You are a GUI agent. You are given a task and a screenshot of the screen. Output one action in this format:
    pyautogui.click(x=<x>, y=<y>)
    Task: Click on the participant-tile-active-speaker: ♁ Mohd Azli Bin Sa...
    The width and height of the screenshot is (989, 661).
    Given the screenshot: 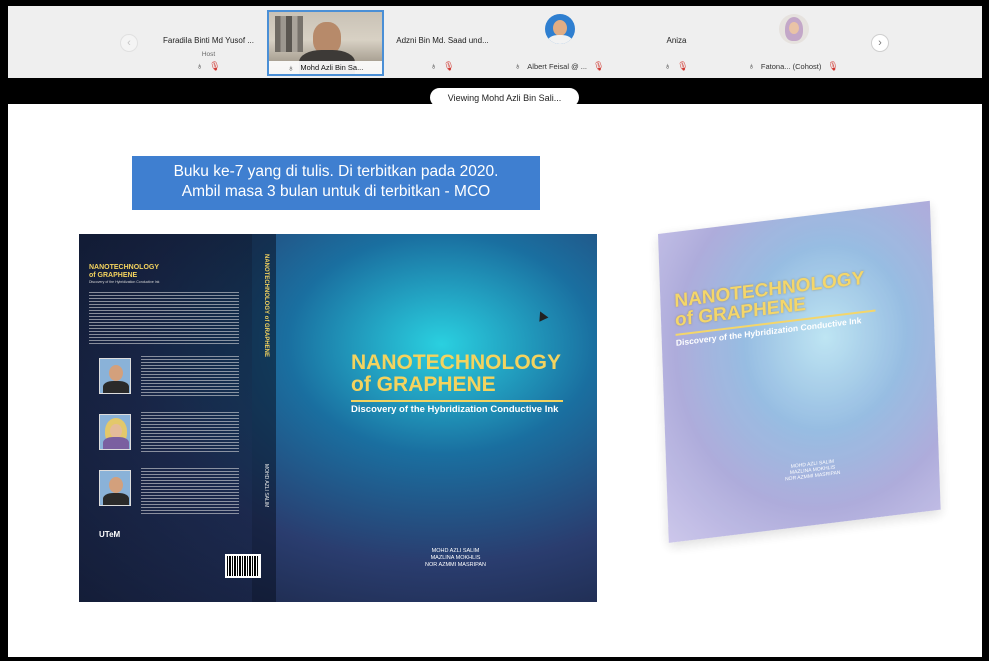 What is the action you would take?
    pyautogui.click(x=325, y=43)
    